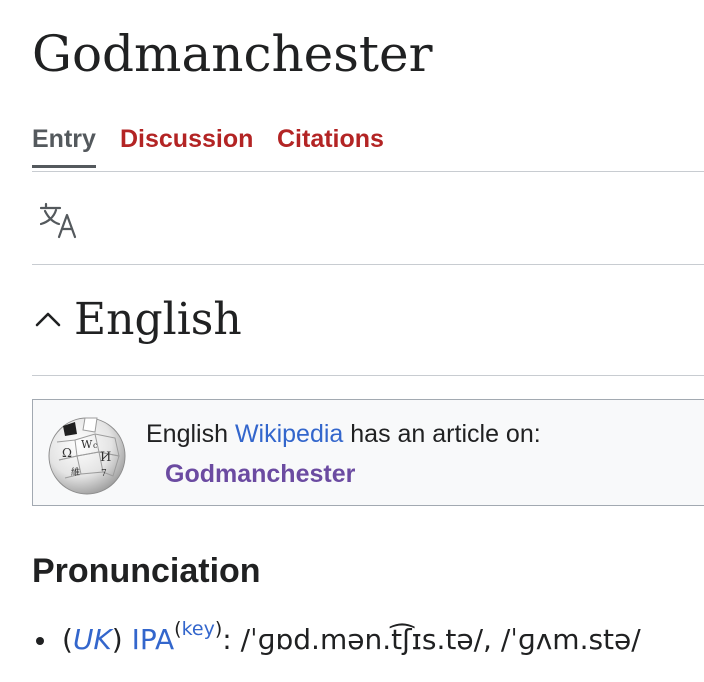  I want to click on ipa-key-superscript: (key), so click(198, 629).